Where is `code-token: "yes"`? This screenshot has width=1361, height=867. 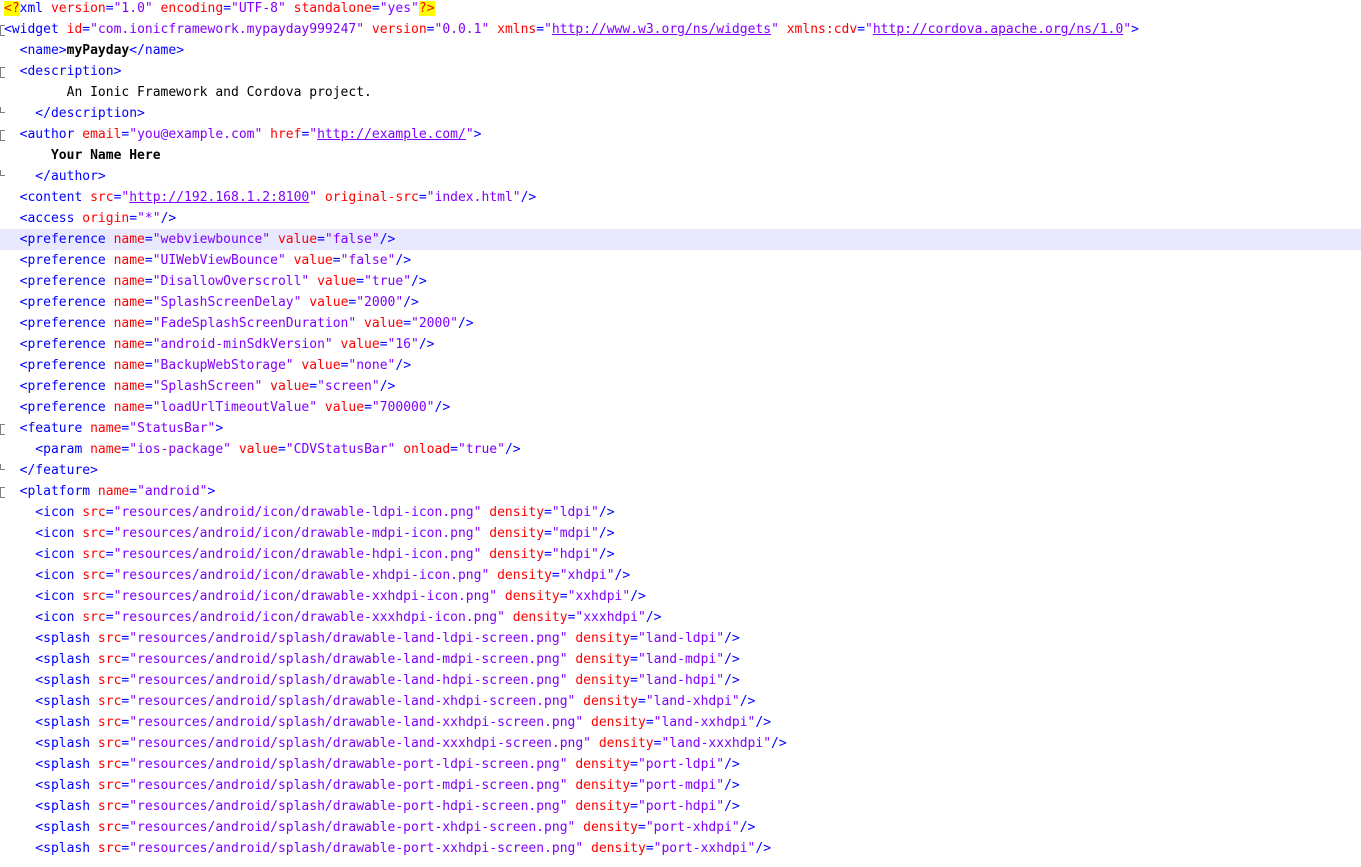 code-token: "yes" is located at coordinates (399, 8).